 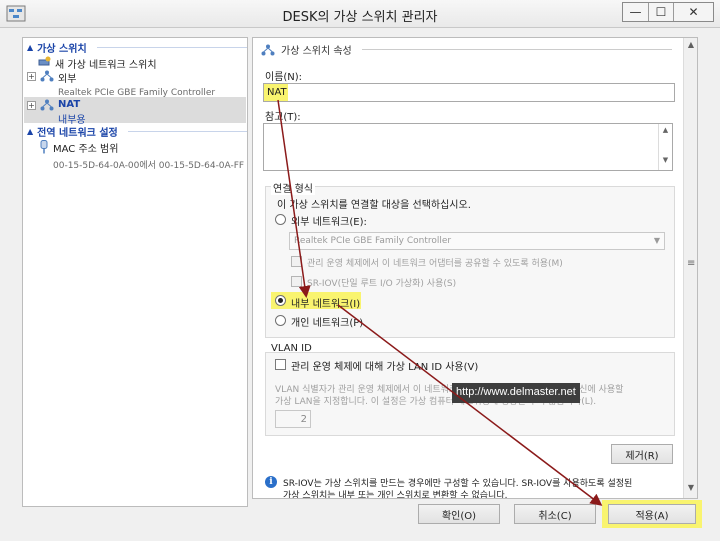 I want to click on tree-item-label: 새 가상 네트워크 스위치, so click(x=106, y=65).